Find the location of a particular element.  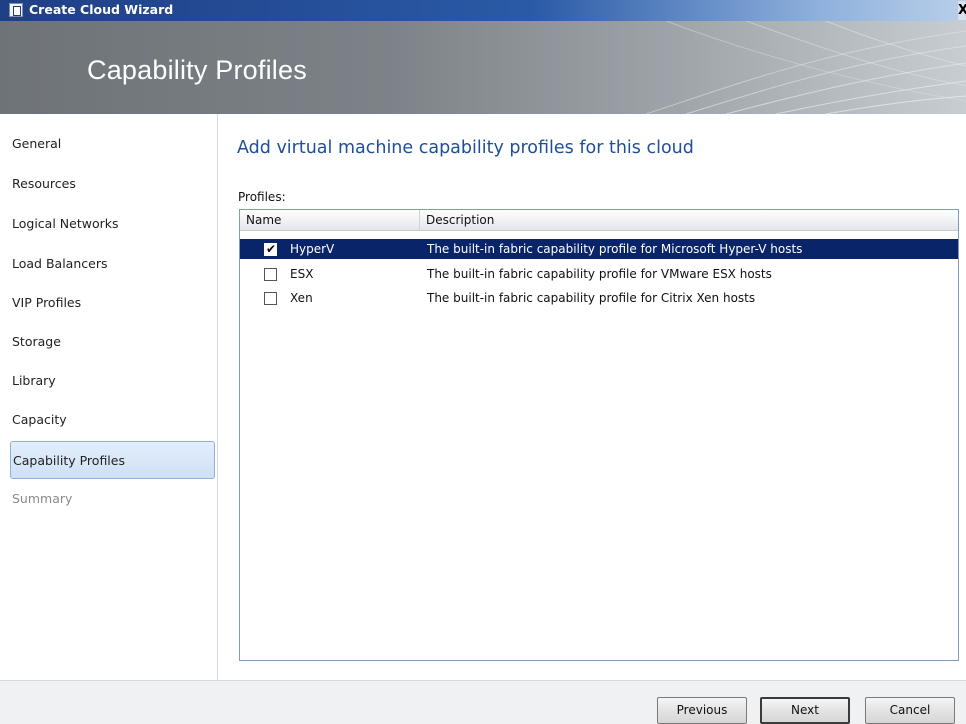

nav-item-library: Library is located at coordinates (112, 381).